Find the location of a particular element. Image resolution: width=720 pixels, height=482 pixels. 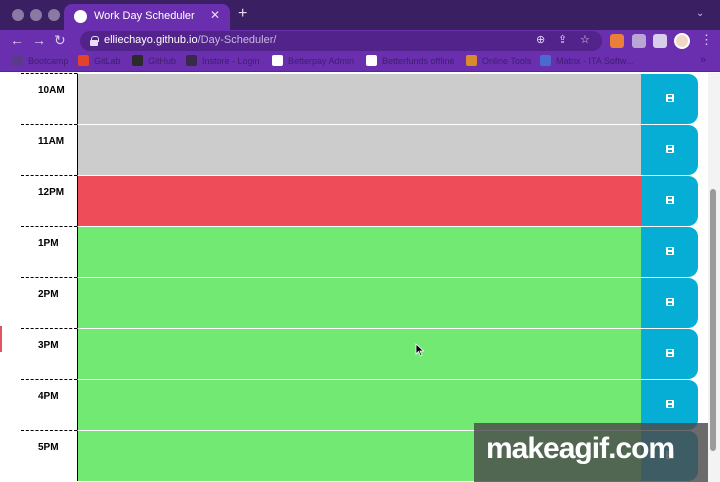

hour-label: 2PM is located at coordinates (48, 294).